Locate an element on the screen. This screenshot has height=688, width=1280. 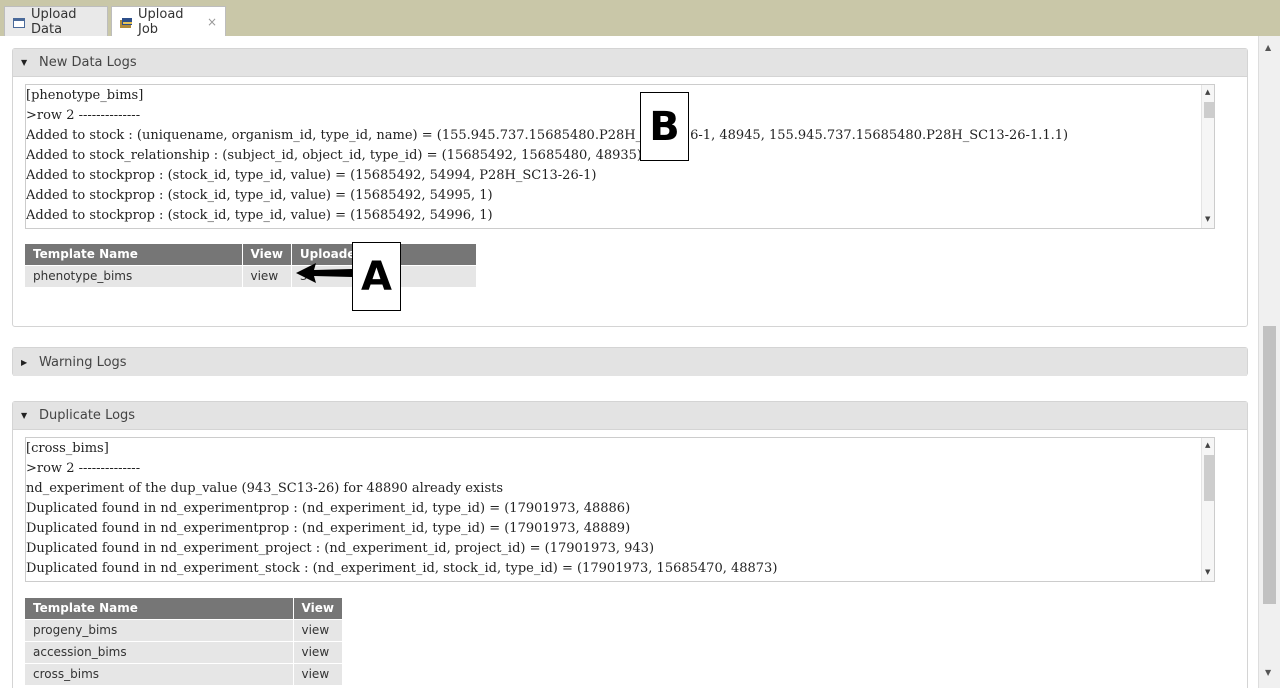
table-row: accession_bims view is located at coordinates (184, 651).